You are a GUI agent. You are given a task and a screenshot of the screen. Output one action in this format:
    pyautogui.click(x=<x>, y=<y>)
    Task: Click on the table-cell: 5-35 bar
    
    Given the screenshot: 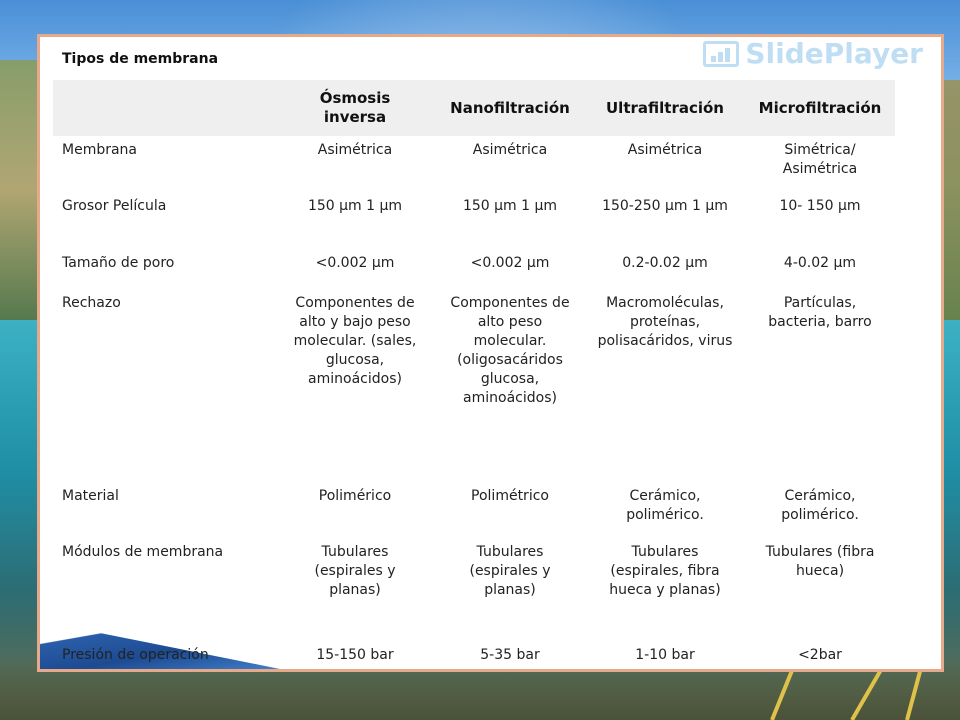 What is the action you would take?
    pyautogui.click(x=510, y=655)
    